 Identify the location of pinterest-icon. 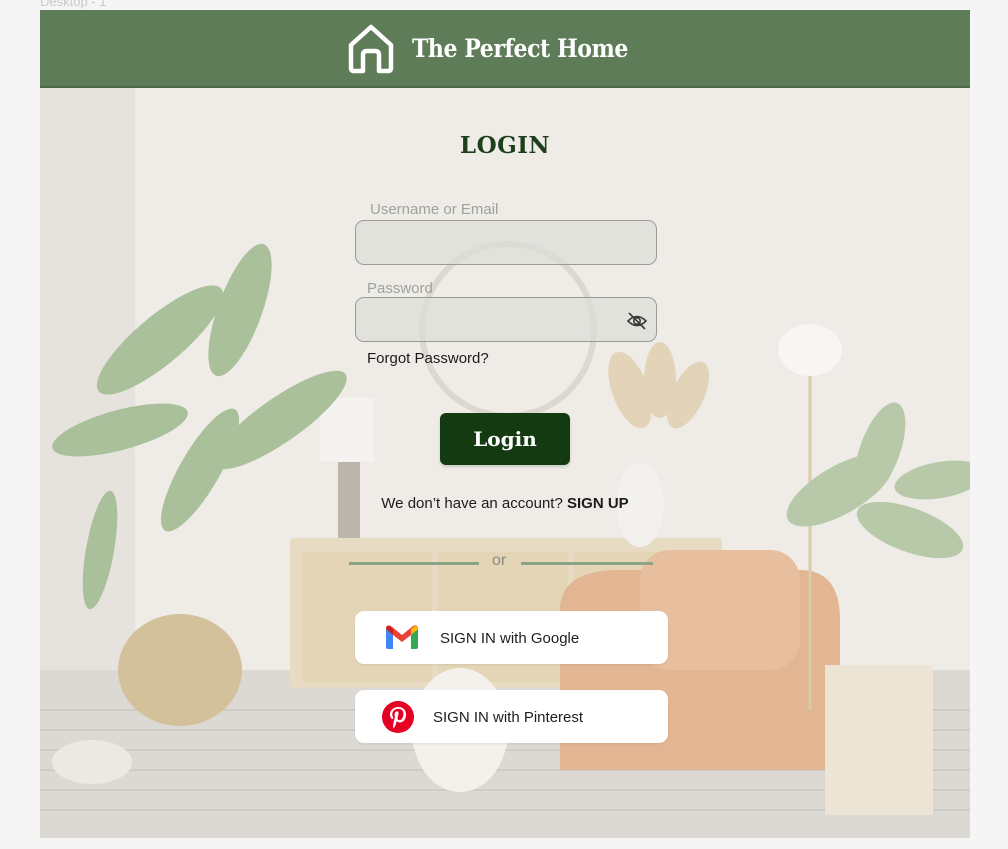
(398, 717).